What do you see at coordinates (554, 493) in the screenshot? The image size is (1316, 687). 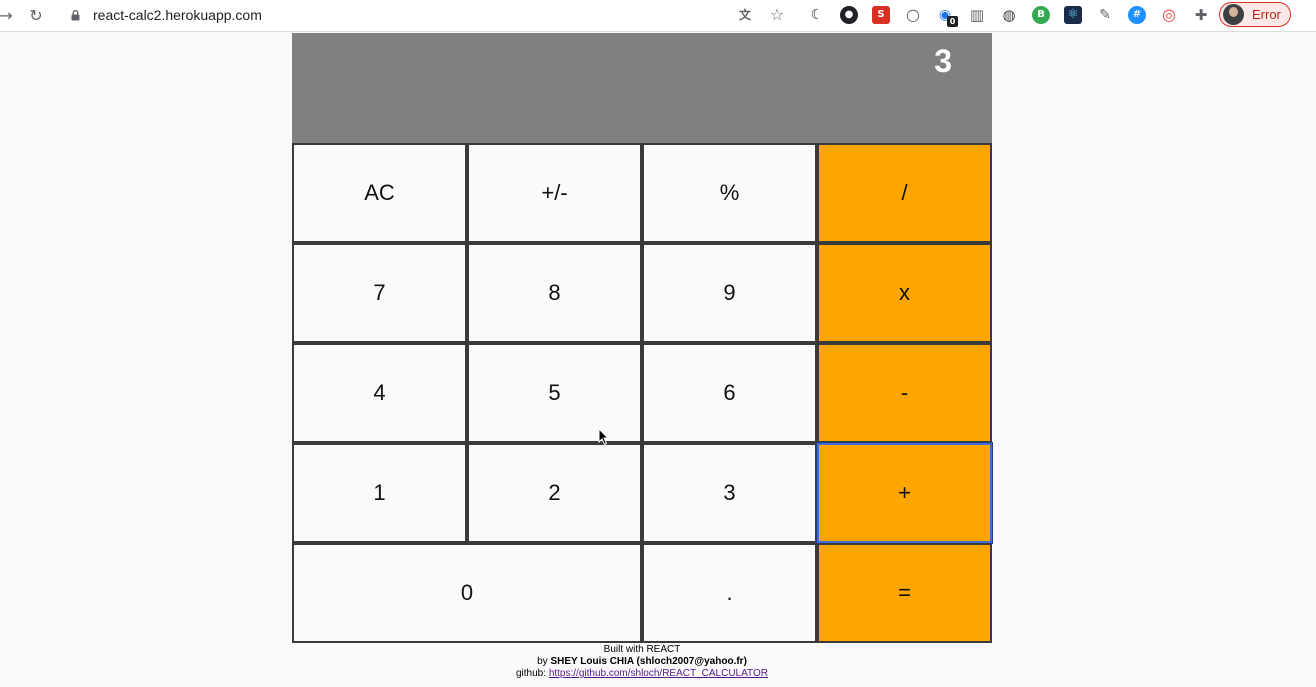 I see `digit-2-button: 2` at bounding box center [554, 493].